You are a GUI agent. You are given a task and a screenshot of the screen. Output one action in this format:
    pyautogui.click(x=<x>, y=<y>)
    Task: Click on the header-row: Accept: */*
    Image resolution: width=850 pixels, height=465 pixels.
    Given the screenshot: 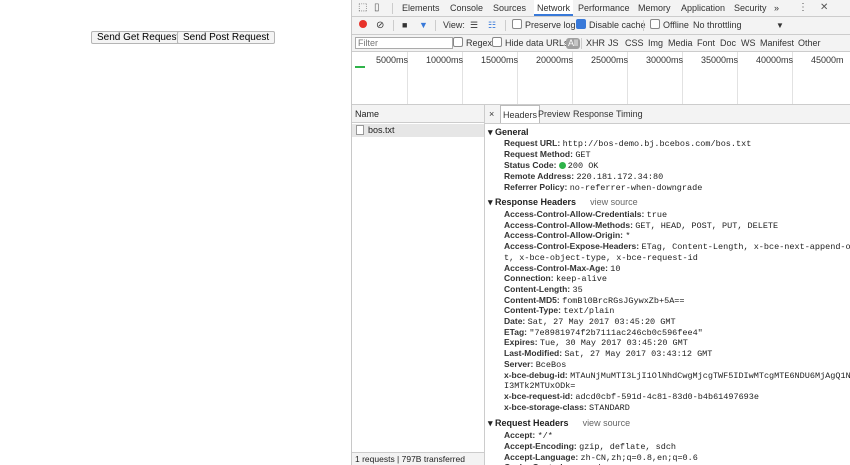 What is the action you would take?
    pyautogui.click(x=528, y=435)
    